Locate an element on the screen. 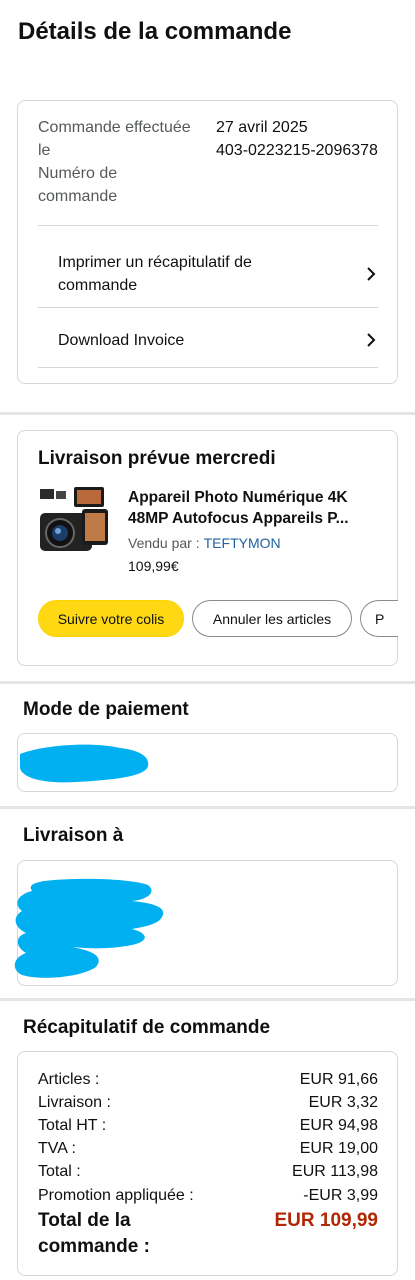 The width and height of the screenshot is (415, 1280). shipping-address-card is located at coordinates (206, 923).